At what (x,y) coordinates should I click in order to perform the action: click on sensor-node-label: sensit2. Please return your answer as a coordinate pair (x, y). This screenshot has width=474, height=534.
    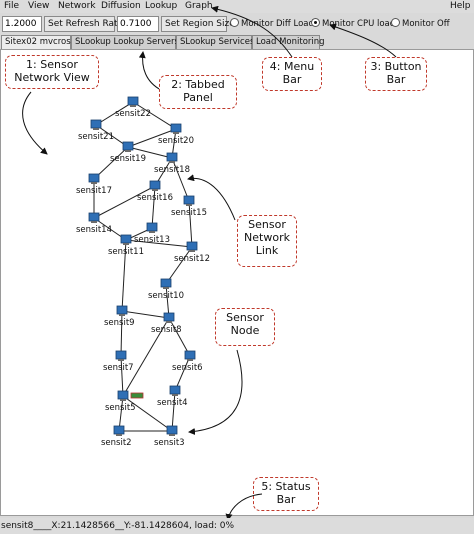
    Looking at the image, I should click on (116, 443).